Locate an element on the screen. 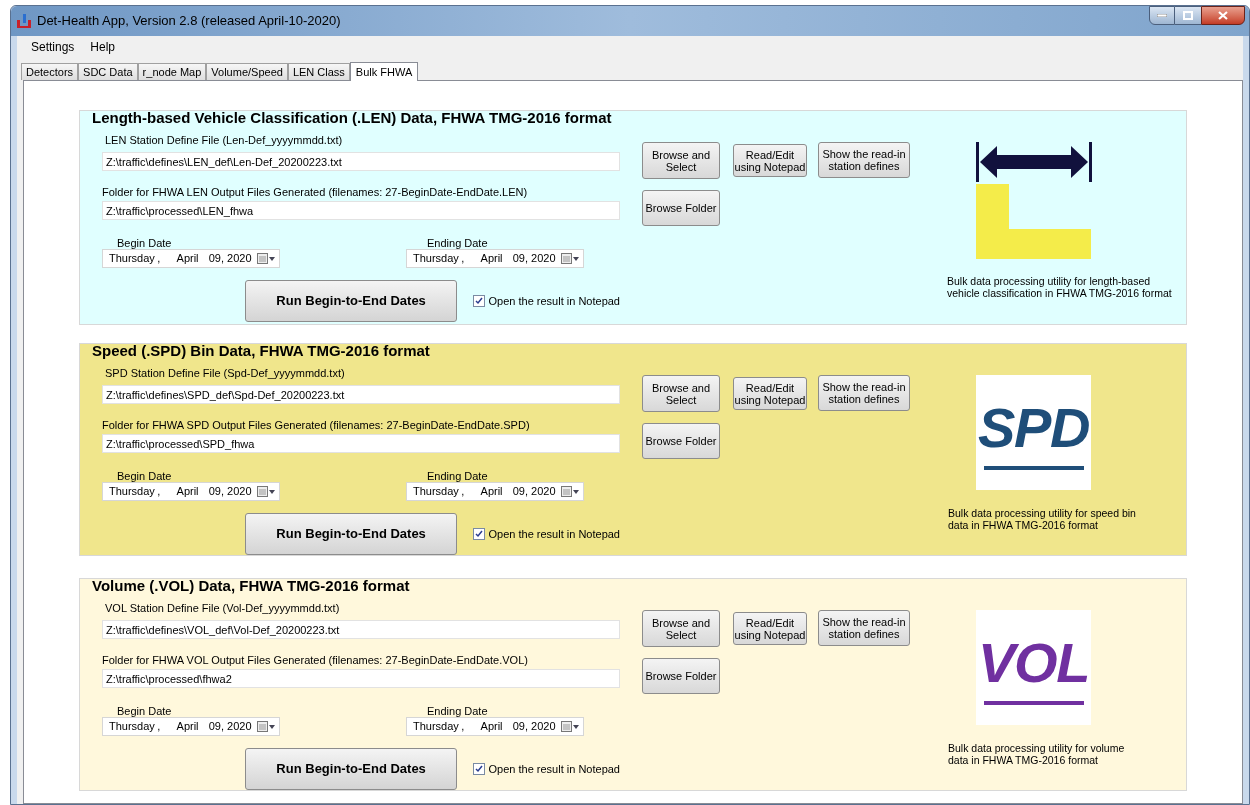 Image resolution: width=1250 pixels, height=805 pixels. logo-text: VOL is located at coordinates (1033, 662).